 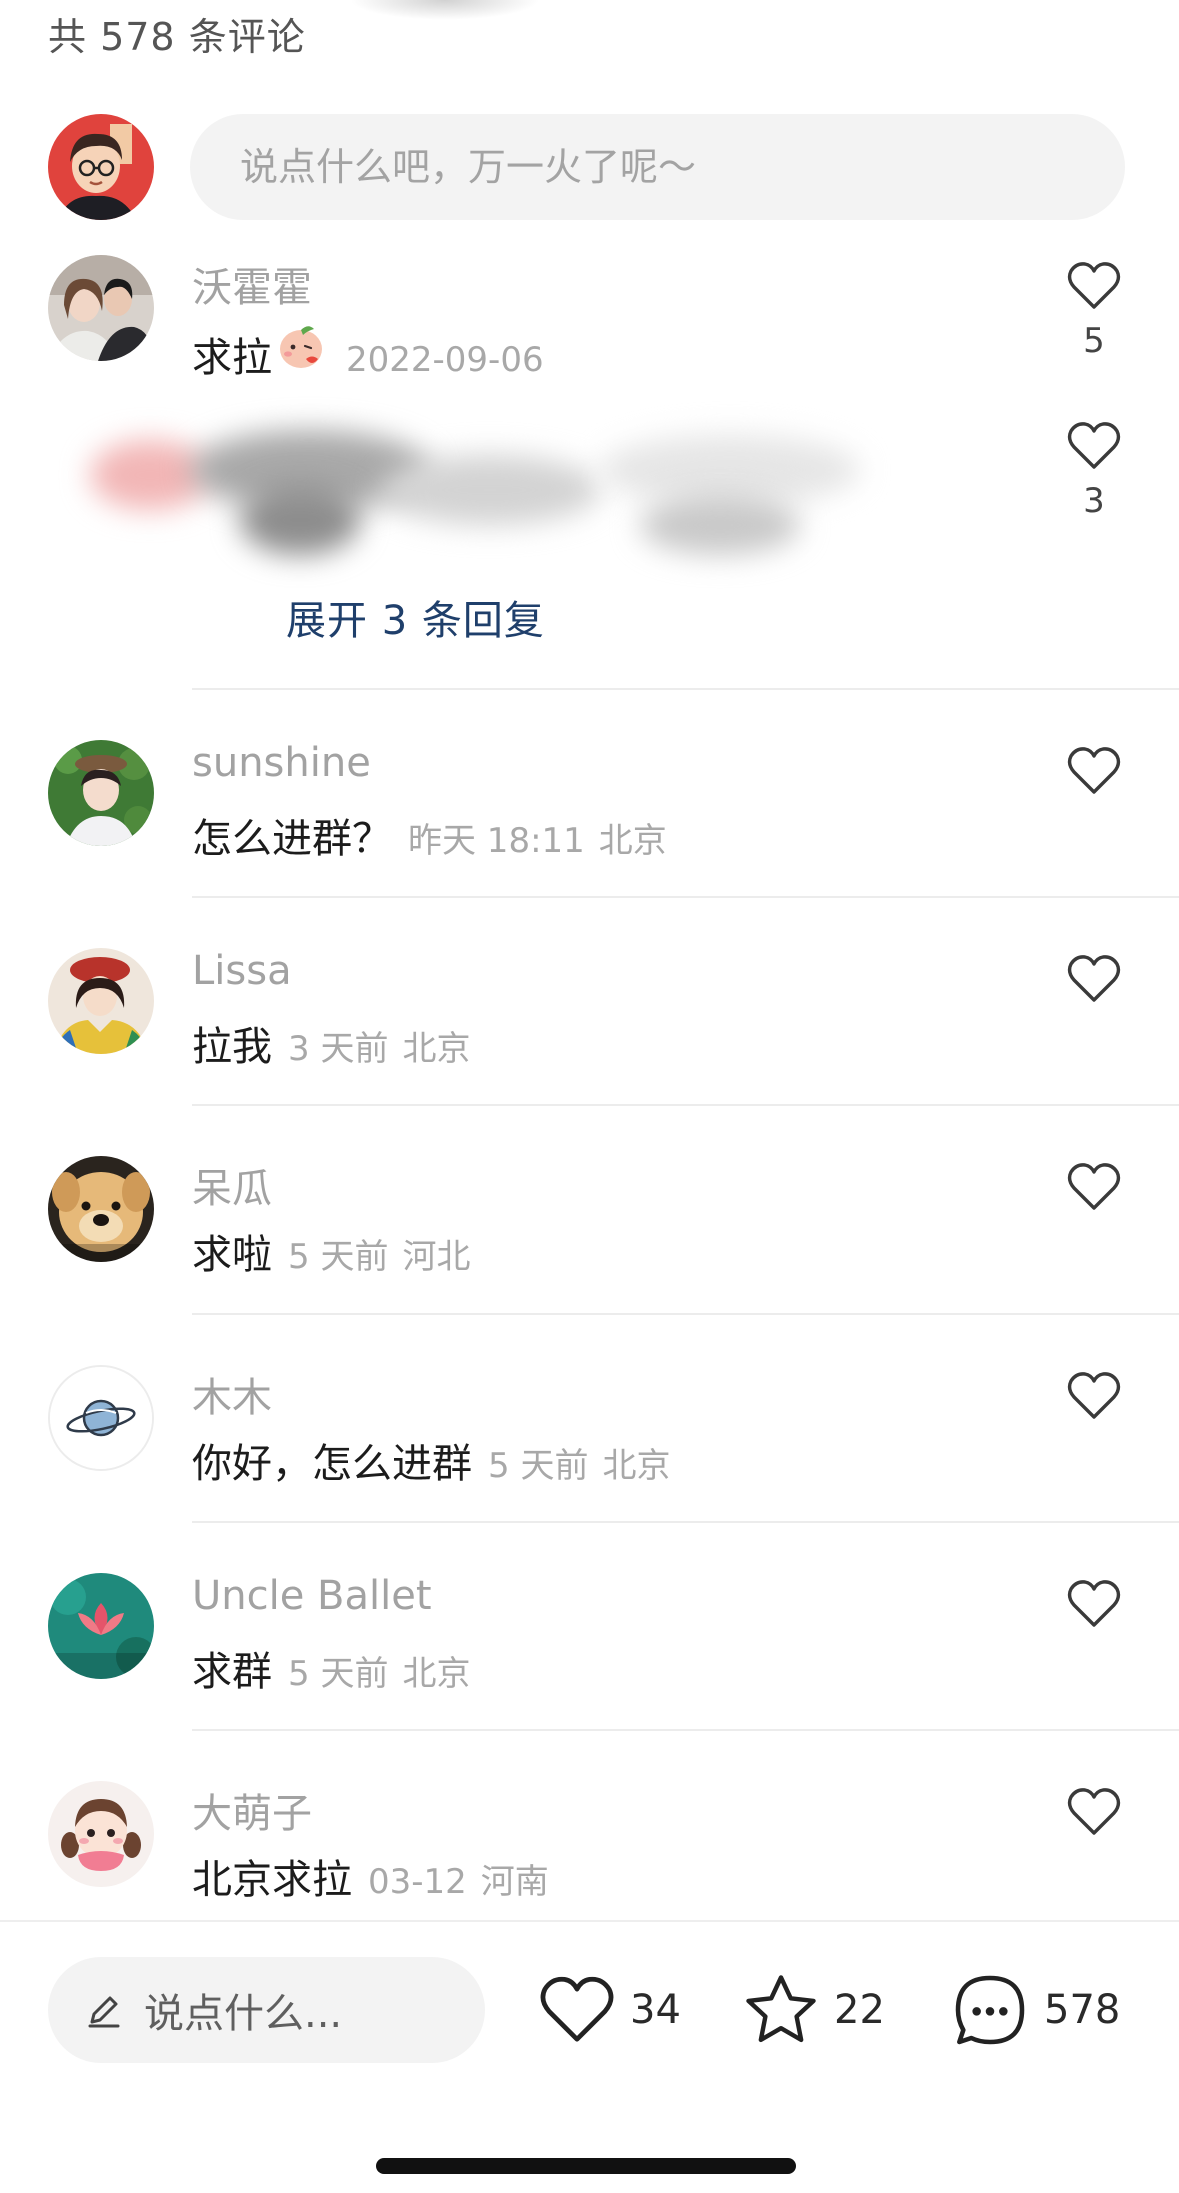 What do you see at coordinates (859, 2010) in the screenshot?
I see `favorite-count: 22` at bounding box center [859, 2010].